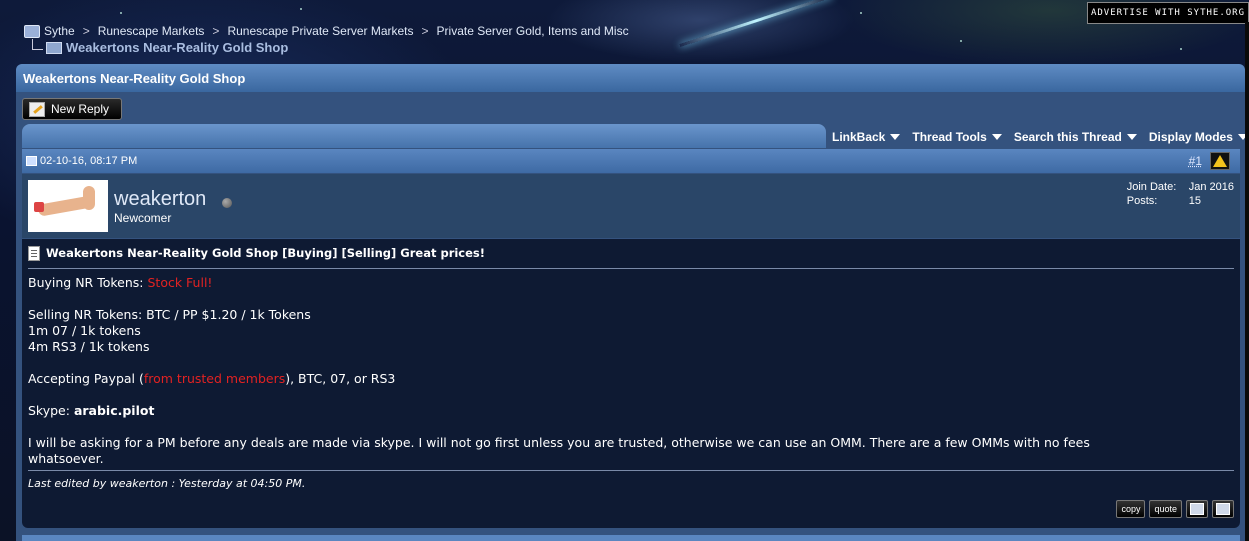 The image size is (1249, 541). What do you see at coordinates (949, 137) in the screenshot?
I see `menu-label: Thread Tools` at bounding box center [949, 137].